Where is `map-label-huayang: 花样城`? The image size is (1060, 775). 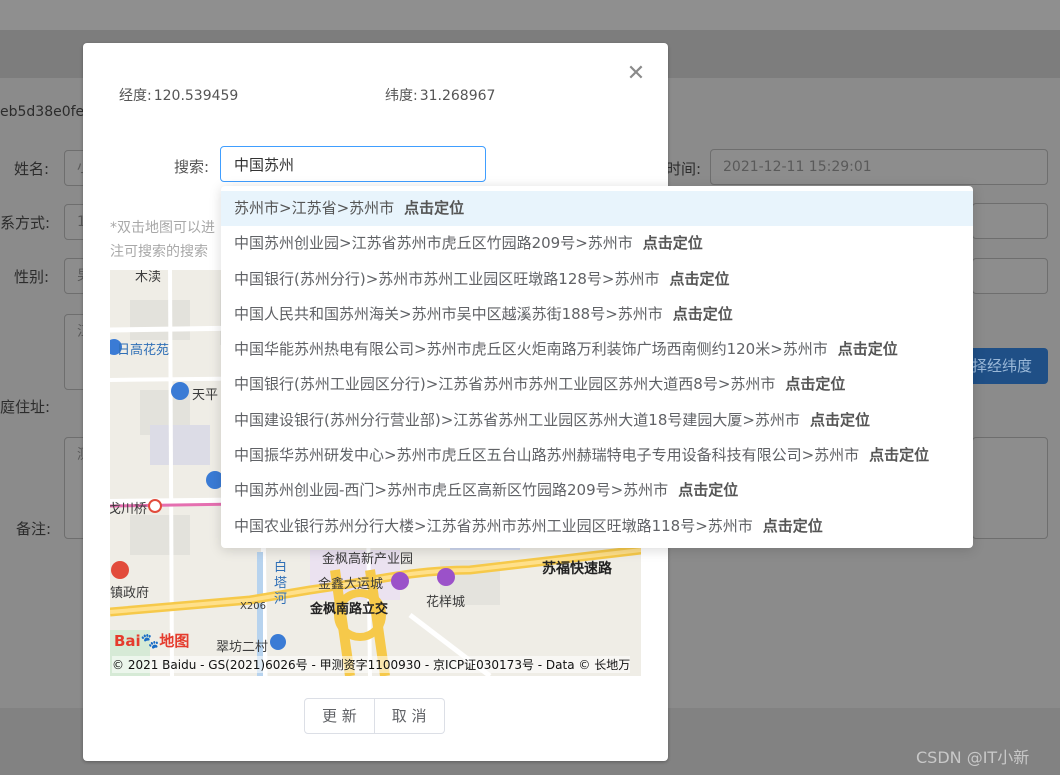
map-label-huayang: 花样城 is located at coordinates (446, 602).